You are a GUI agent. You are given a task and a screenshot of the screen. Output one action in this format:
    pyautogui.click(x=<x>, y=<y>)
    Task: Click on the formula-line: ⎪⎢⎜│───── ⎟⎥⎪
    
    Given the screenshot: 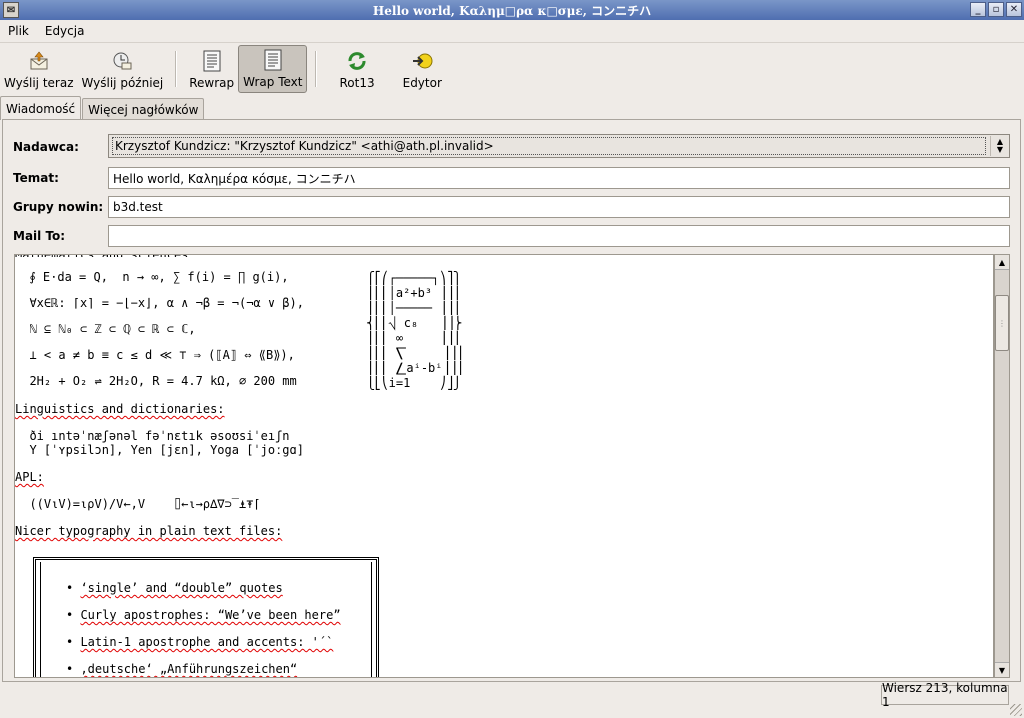 What is the action you would take?
    pyautogui.click(x=414, y=308)
    